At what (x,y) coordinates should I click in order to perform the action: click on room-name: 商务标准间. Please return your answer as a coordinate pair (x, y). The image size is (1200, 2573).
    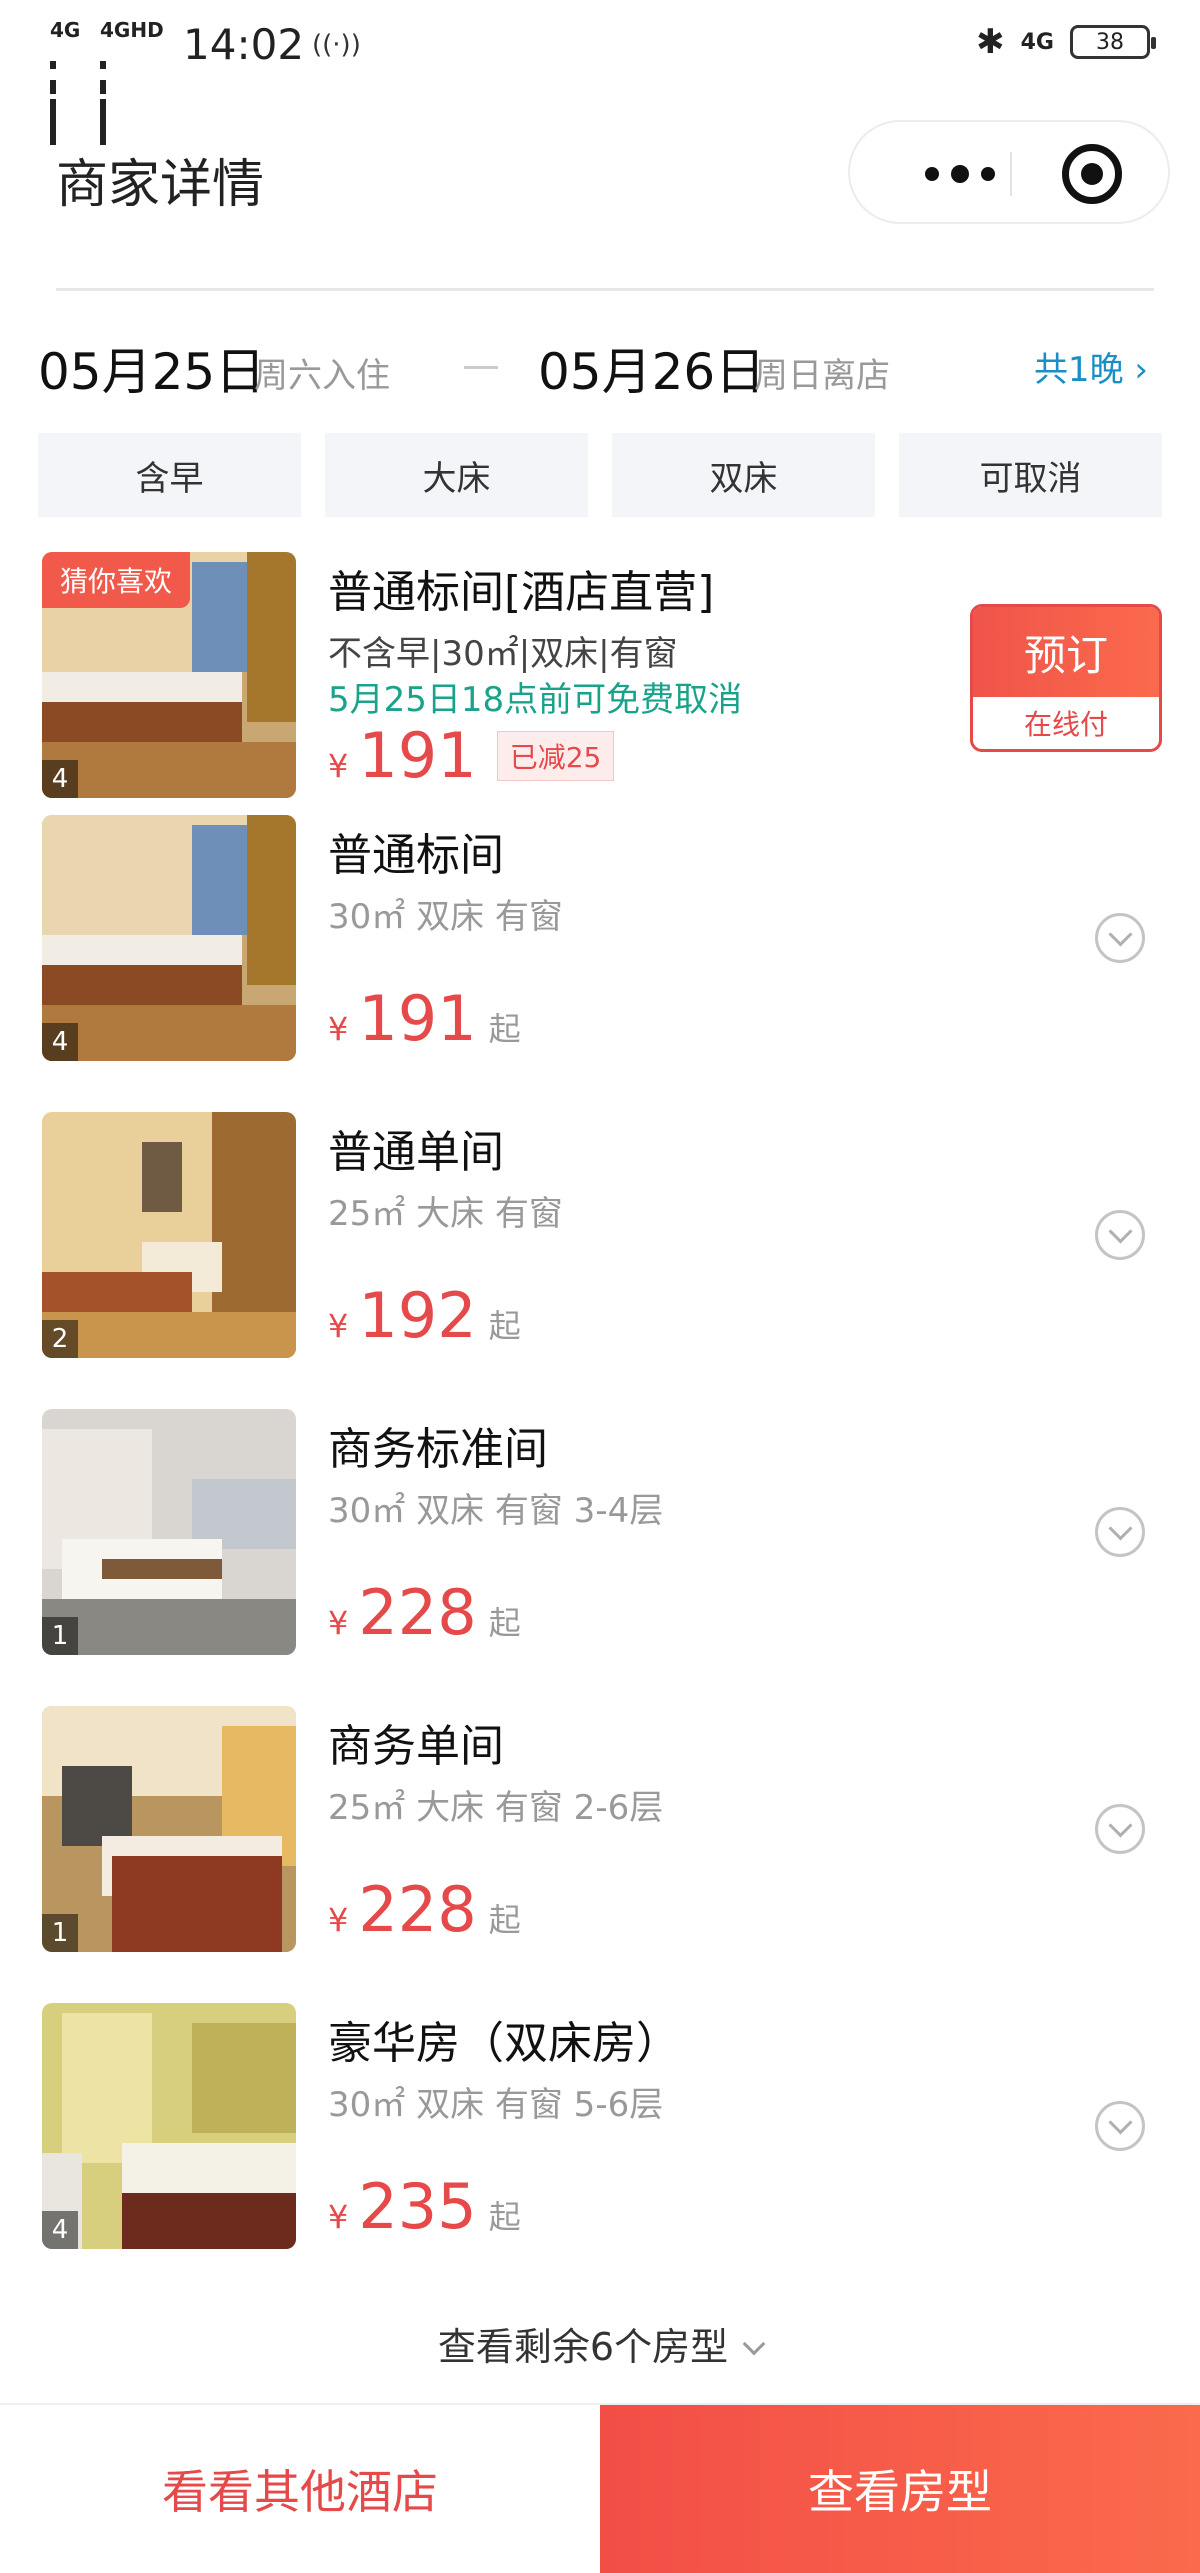
    Looking at the image, I should click on (438, 1449).